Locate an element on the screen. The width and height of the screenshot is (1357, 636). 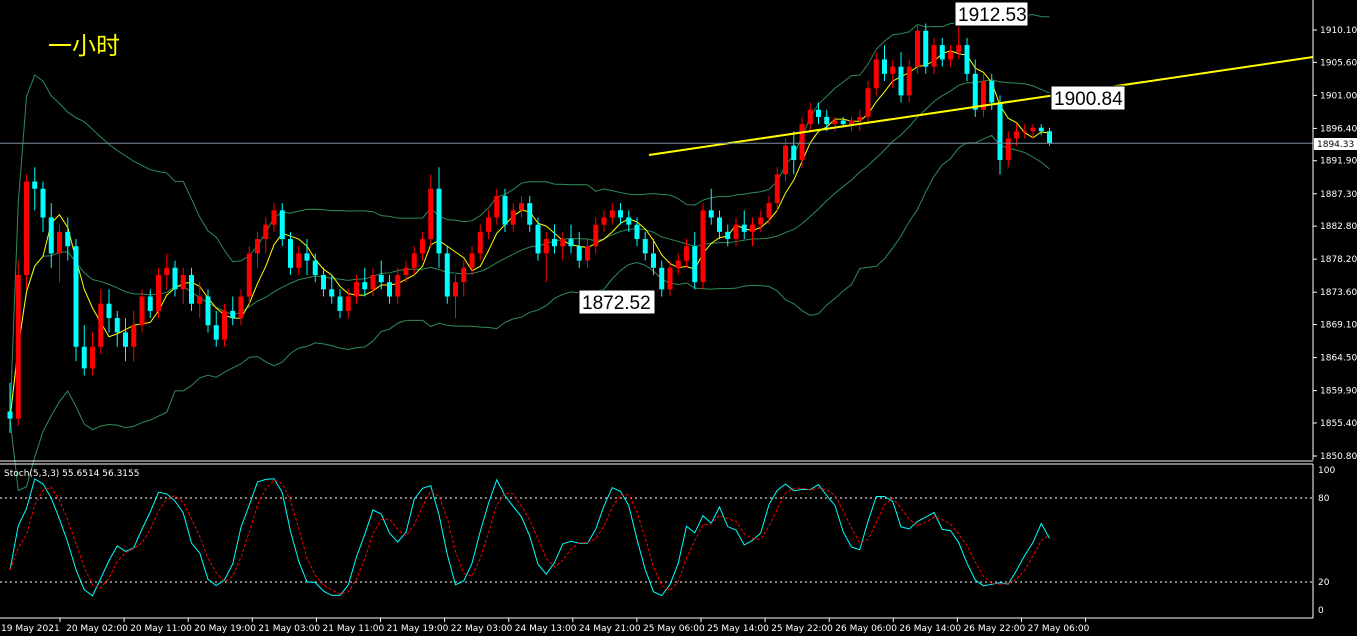
high-annotation: 1912.53 is located at coordinates (991, 14).